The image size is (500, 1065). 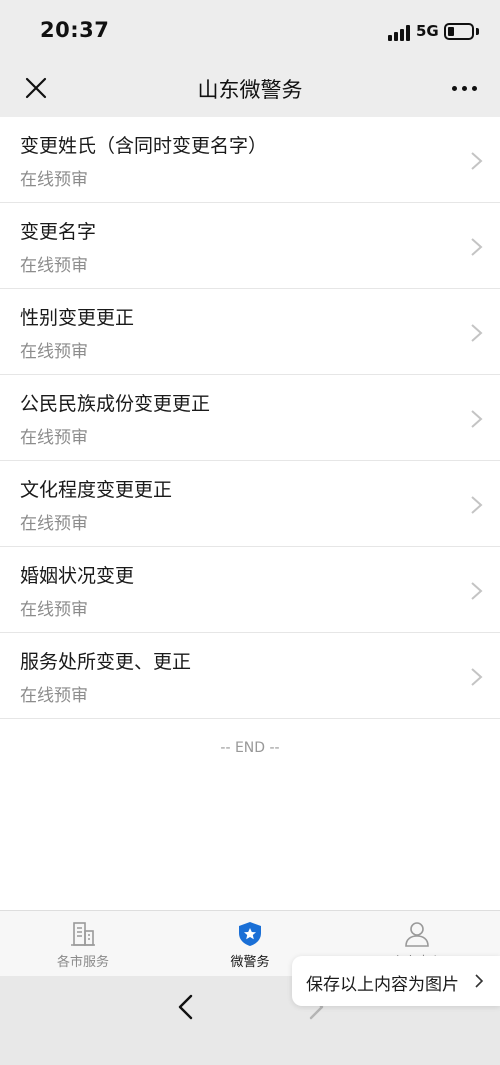 I want to click on battery-tip, so click(x=477, y=31).